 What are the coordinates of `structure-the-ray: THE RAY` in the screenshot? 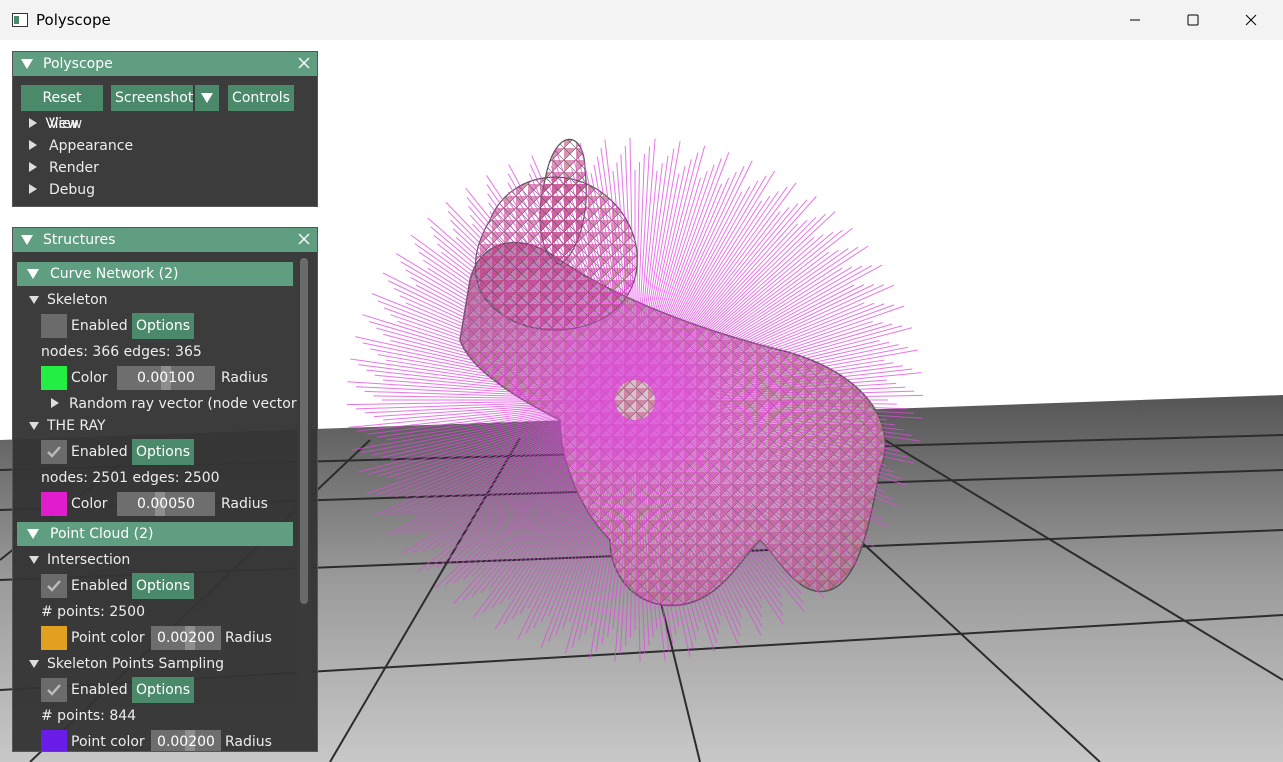 It's located at (67, 426).